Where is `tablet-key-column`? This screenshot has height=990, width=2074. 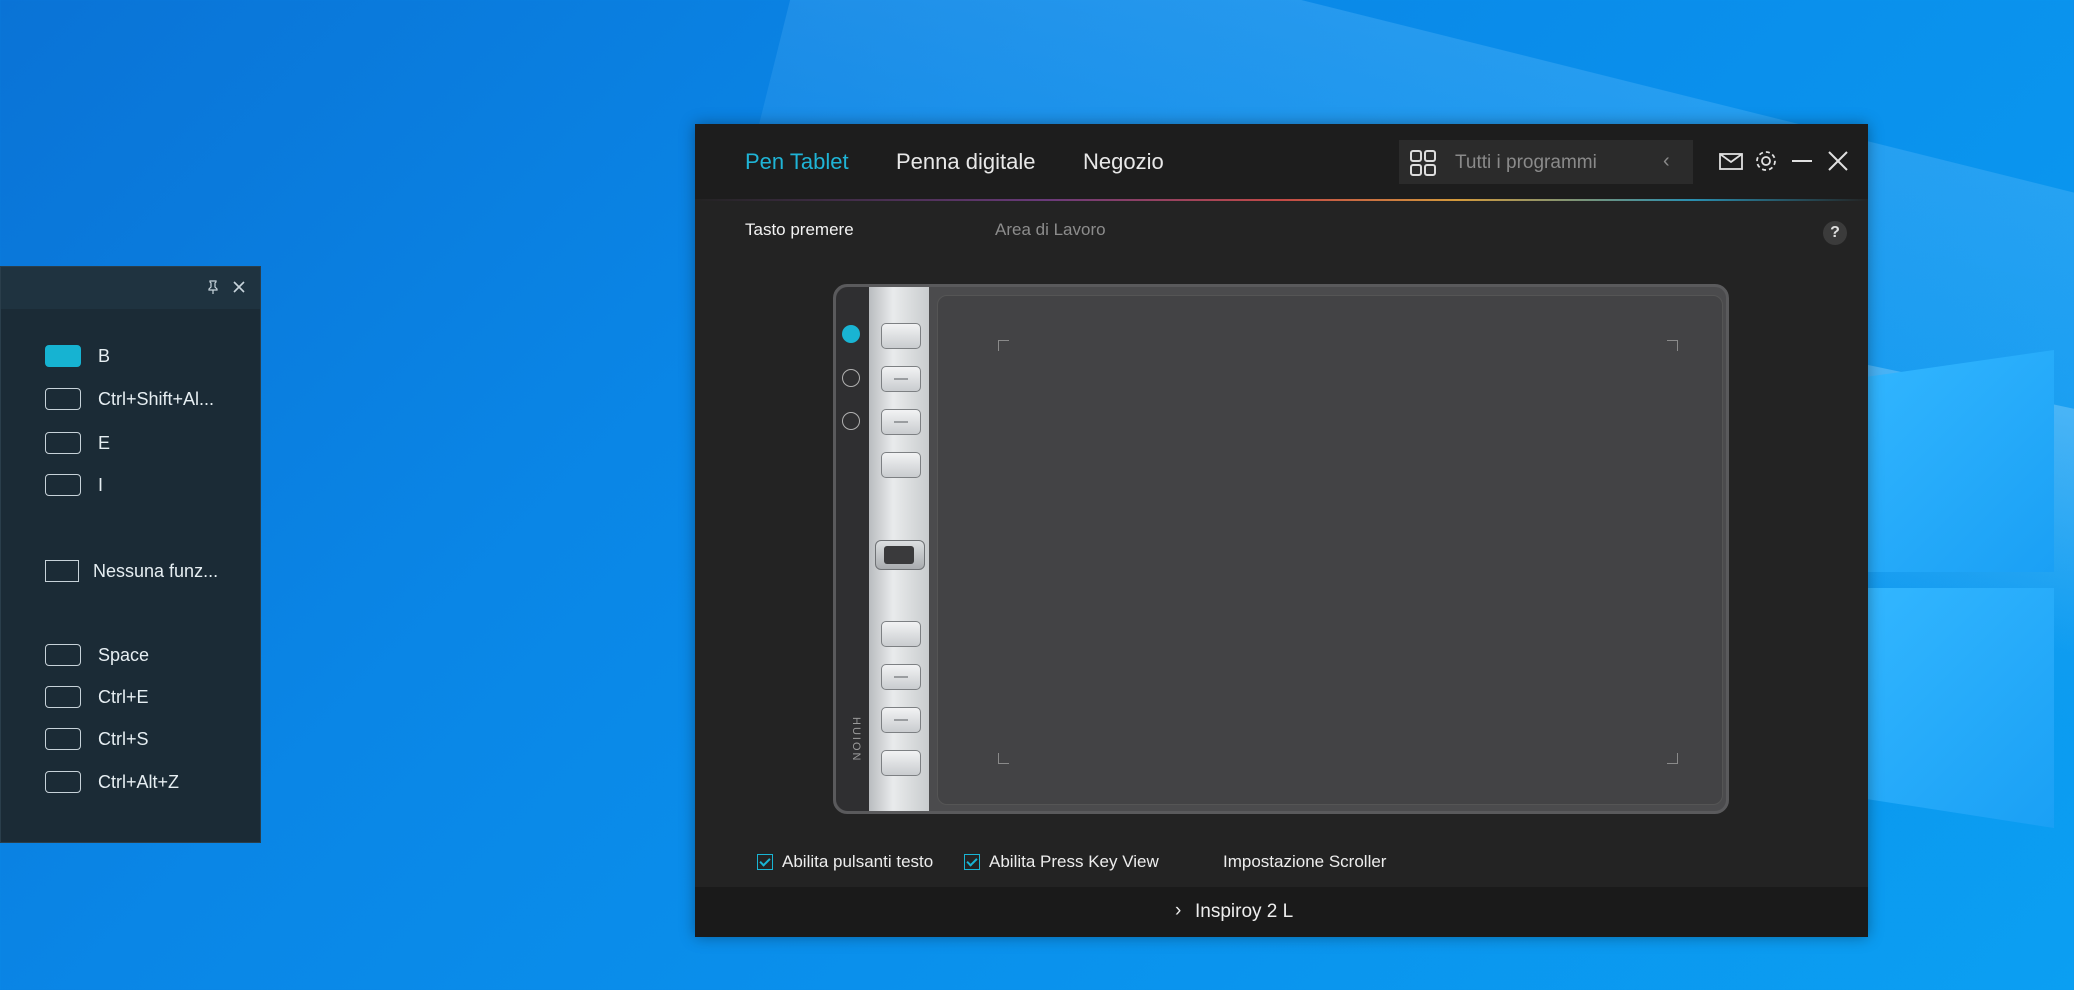 tablet-key-column is located at coordinates (899, 549).